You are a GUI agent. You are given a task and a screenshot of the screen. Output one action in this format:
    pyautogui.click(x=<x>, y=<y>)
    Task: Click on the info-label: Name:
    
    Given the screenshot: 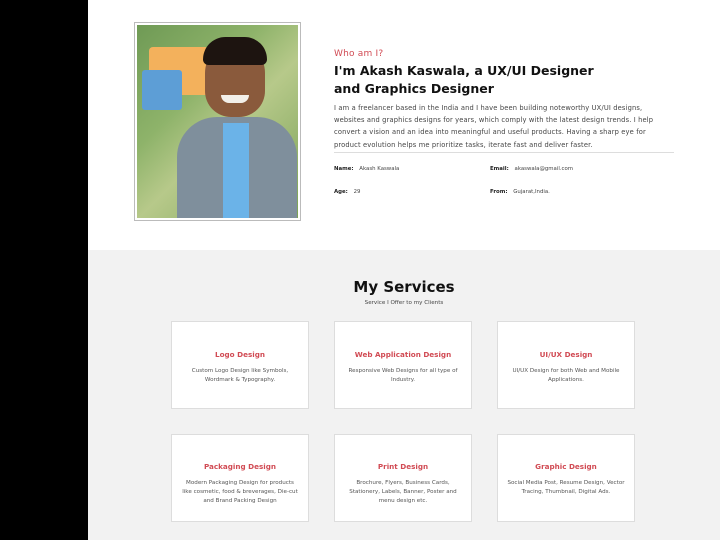 What is the action you would take?
    pyautogui.click(x=344, y=169)
    